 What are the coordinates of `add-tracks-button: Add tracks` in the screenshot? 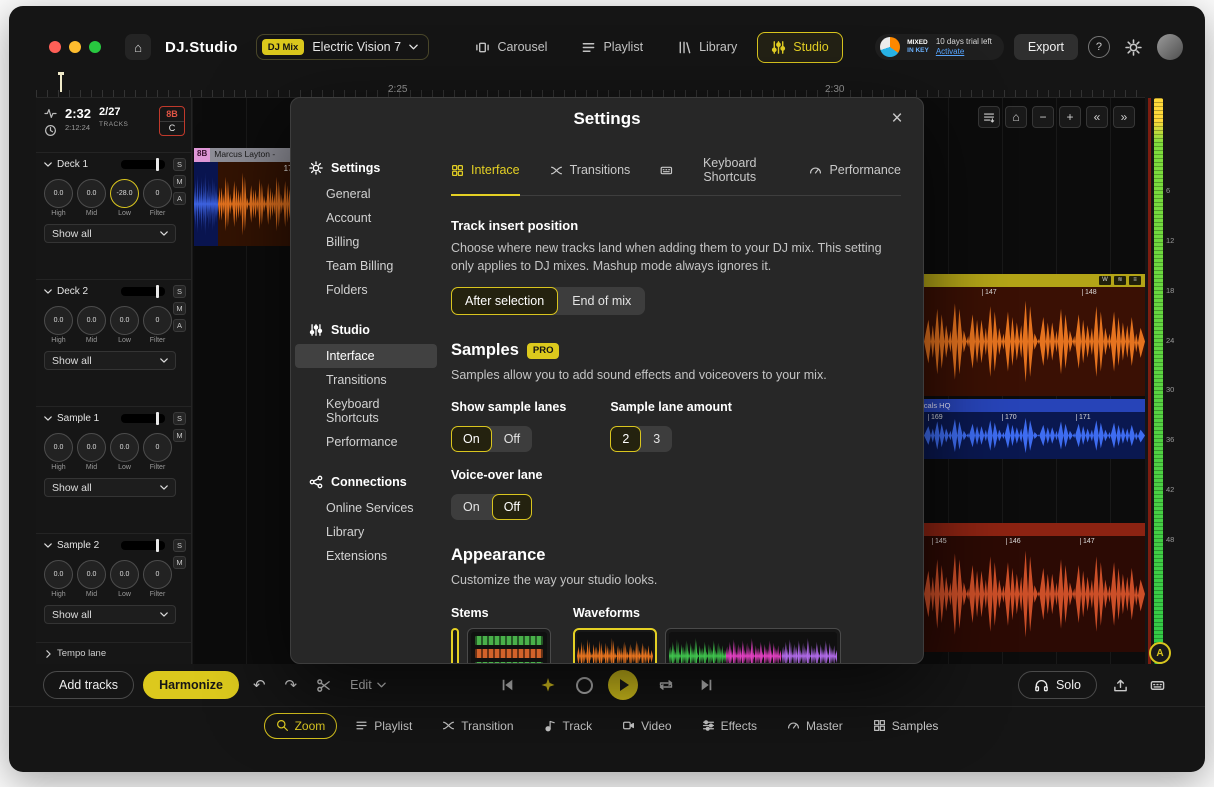 It's located at (89, 685).